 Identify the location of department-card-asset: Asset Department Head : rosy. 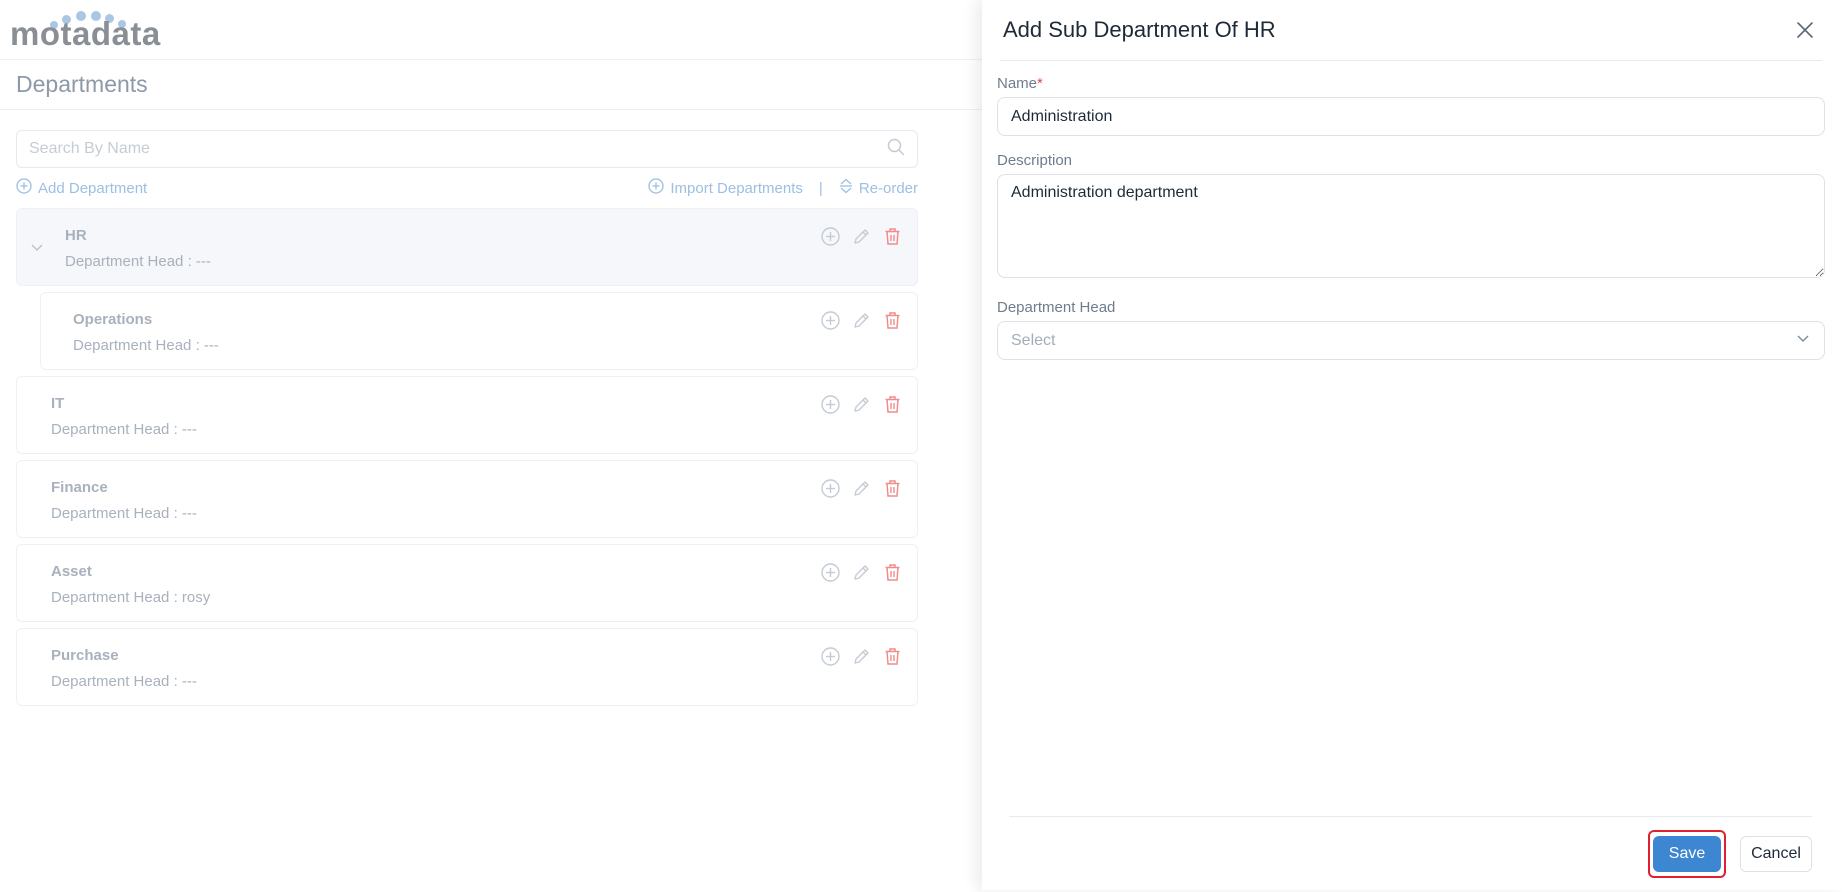
(467, 583).